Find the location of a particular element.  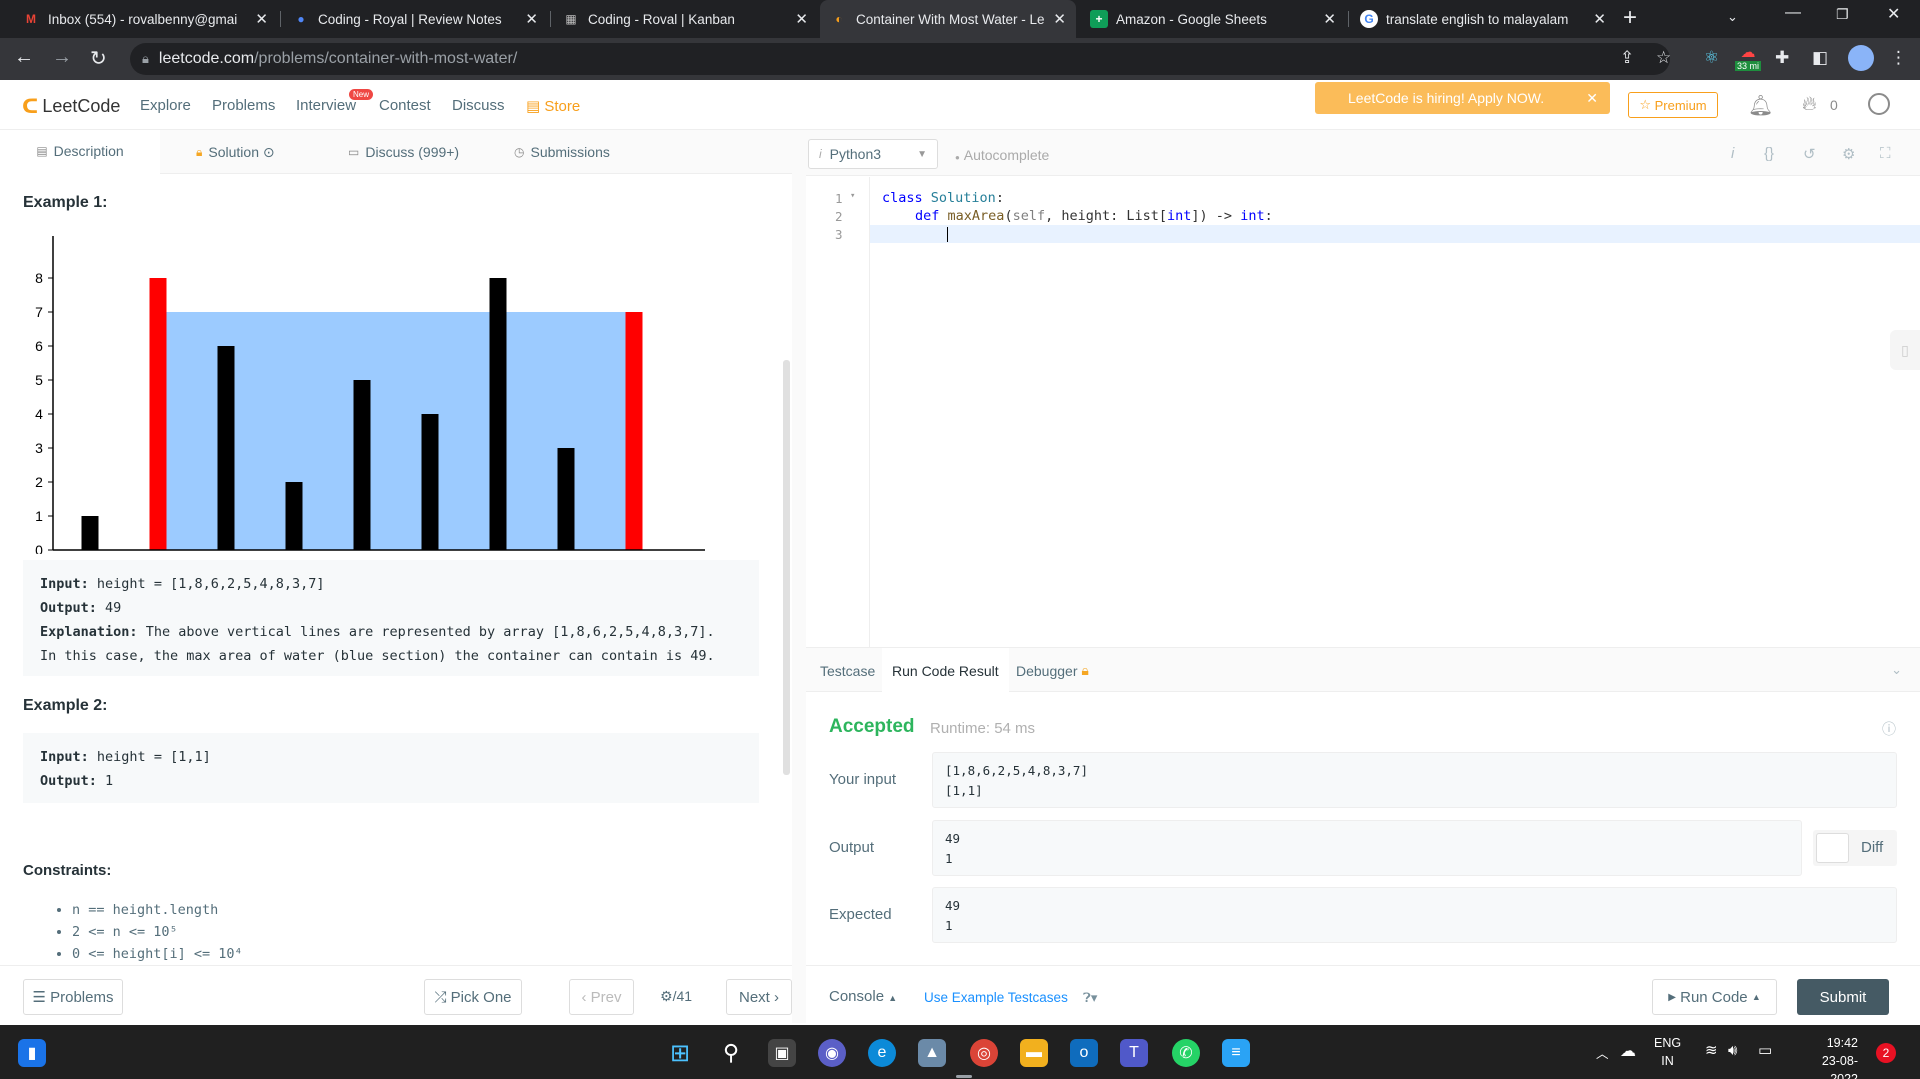

nav-interview: Interview is located at coordinates (326, 105).